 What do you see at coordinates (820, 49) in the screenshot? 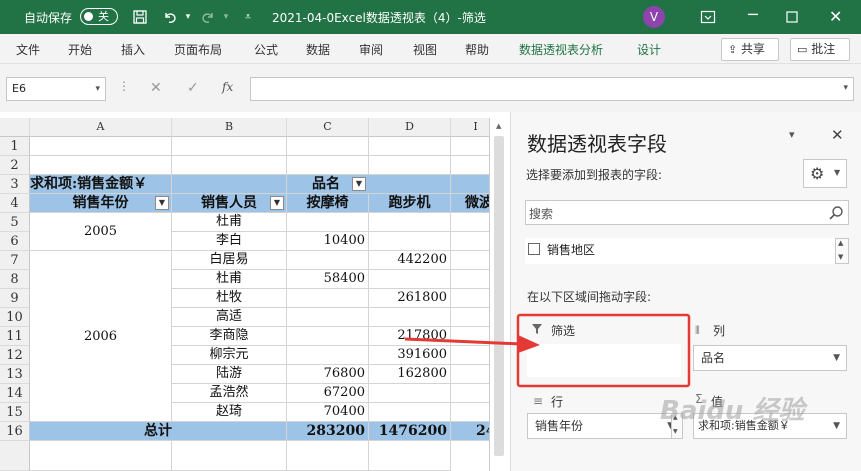
I see `comments-button: ▭ 批注` at bounding box center [820, 49].